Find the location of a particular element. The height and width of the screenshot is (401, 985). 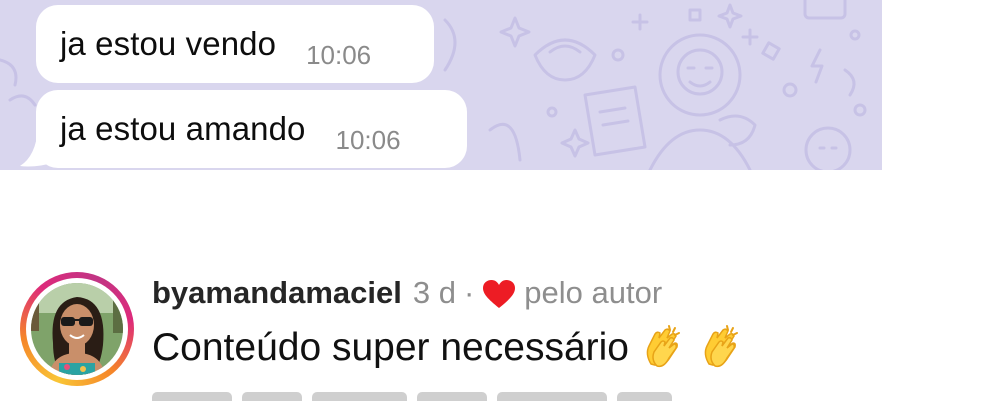

comment-header: byamandamaciel 3 d · pelo autor is located at coordinates (407, 293).